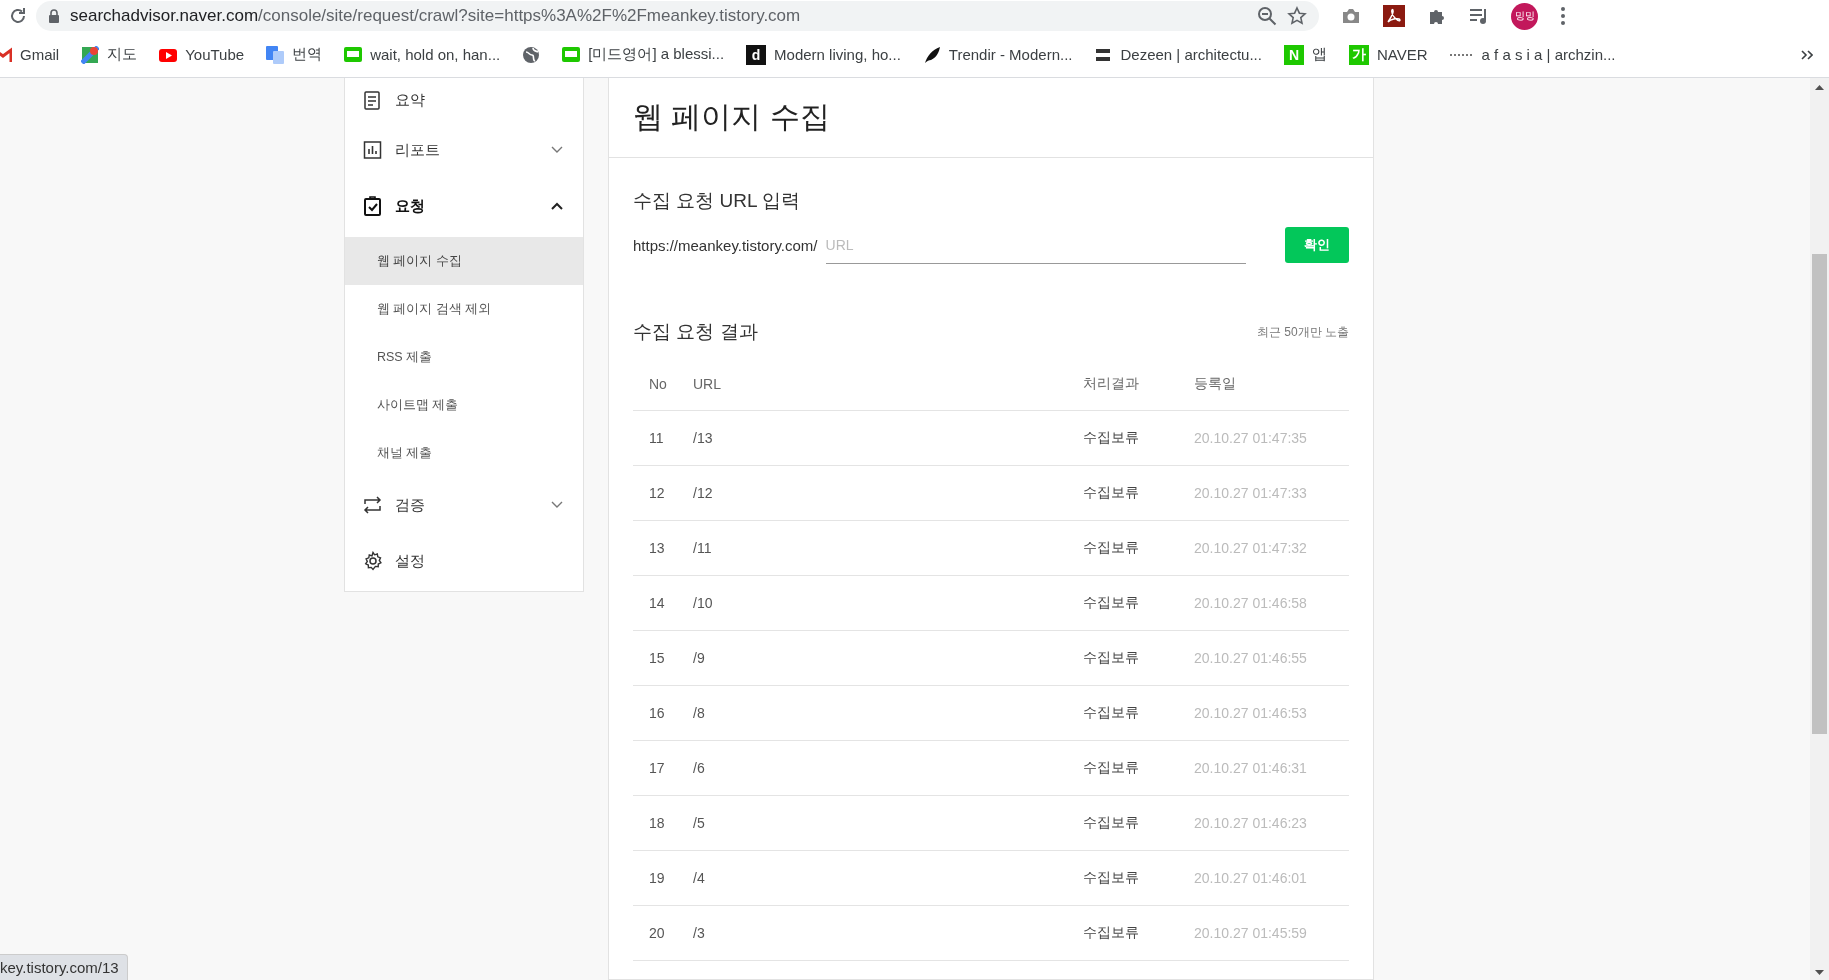 This screenshot has height=980, width=1829. Describe the element at coordinates (464, 505) in the screenshot. I see `nav-item: 검증` at that location.